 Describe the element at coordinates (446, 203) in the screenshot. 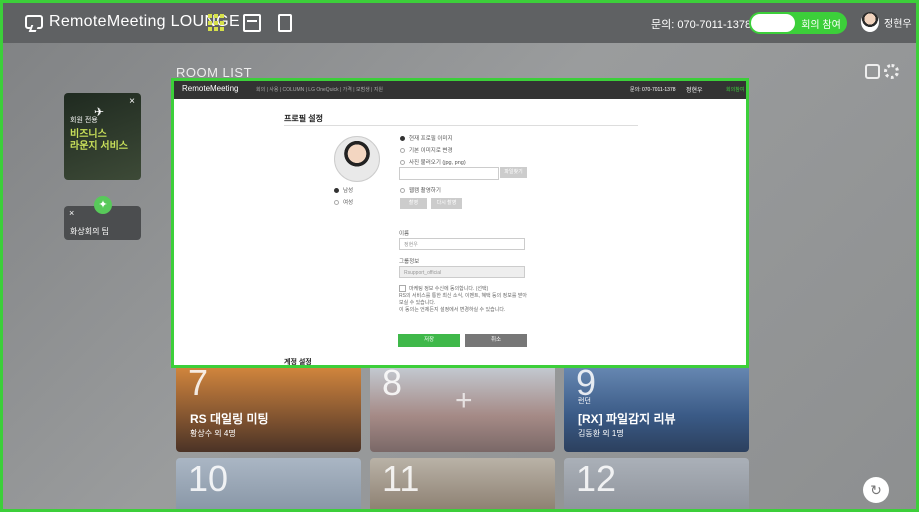

I see `retake-button: 다시 촬영` at that location.